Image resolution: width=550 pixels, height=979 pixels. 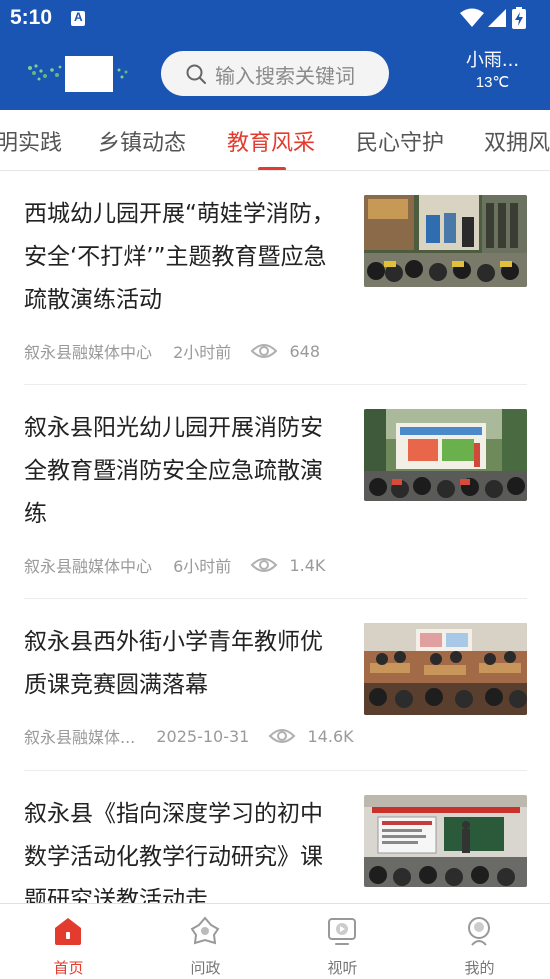 What do you see at coordinates (182, 848) in the screenshot?
I see `news-title: 叙永县《指向深度学习的初中数学活动化教学行动研究》课题研究送教活动走` at bounding box center [182, 848].